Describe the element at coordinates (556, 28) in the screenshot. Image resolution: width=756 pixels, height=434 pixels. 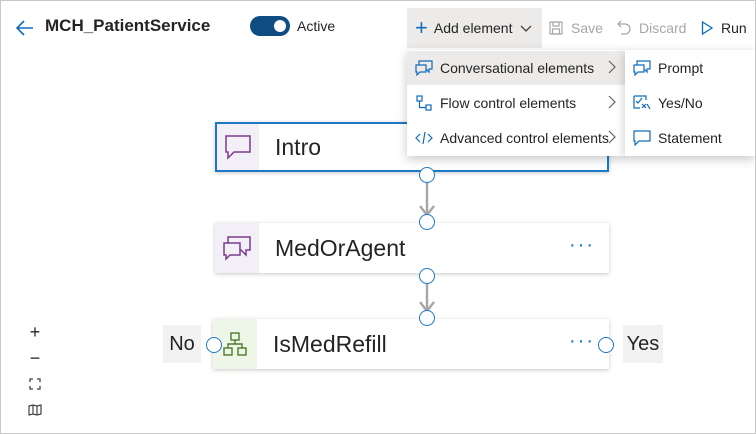
I see `save-icon` at that location.